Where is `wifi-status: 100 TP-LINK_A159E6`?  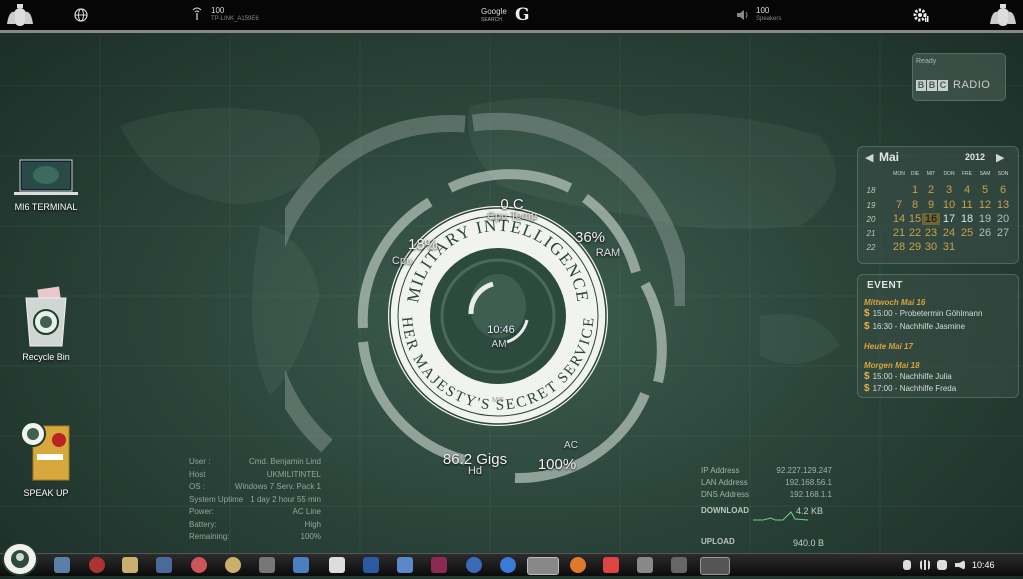 wifi-status: 100 TP-LINK_A159E6 is located at coordinates (235, 15).